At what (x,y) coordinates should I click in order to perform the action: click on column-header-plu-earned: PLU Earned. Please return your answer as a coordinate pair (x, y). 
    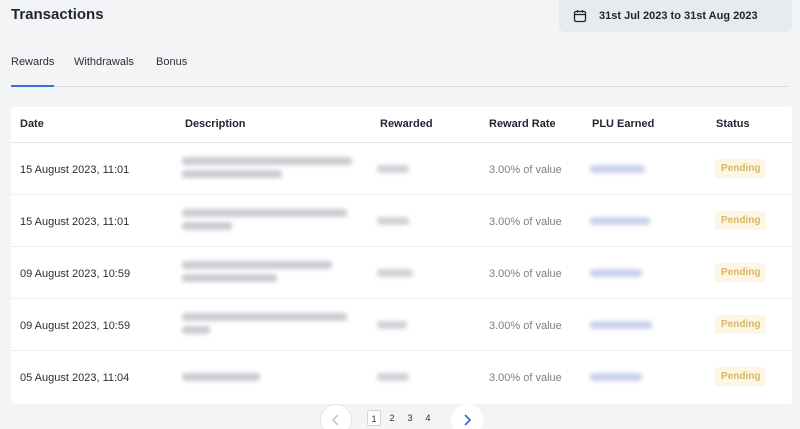
    Looking at the image, I should click on (623, 124).